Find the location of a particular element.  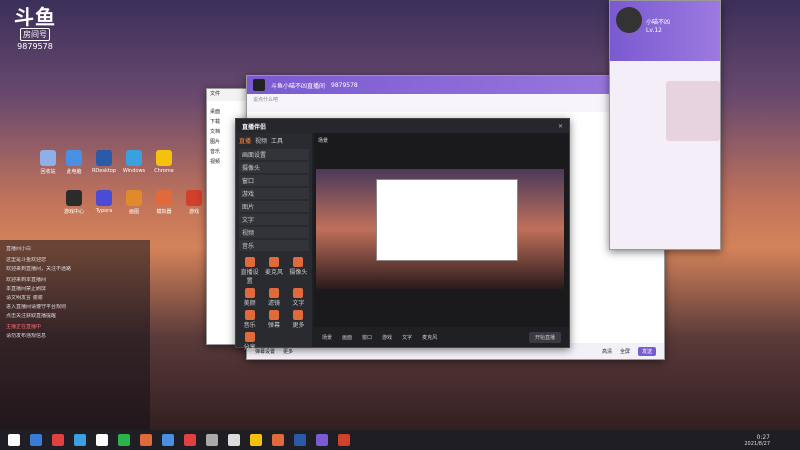

desktop-icon: 此电脑 is located at coordinates (74, 162).